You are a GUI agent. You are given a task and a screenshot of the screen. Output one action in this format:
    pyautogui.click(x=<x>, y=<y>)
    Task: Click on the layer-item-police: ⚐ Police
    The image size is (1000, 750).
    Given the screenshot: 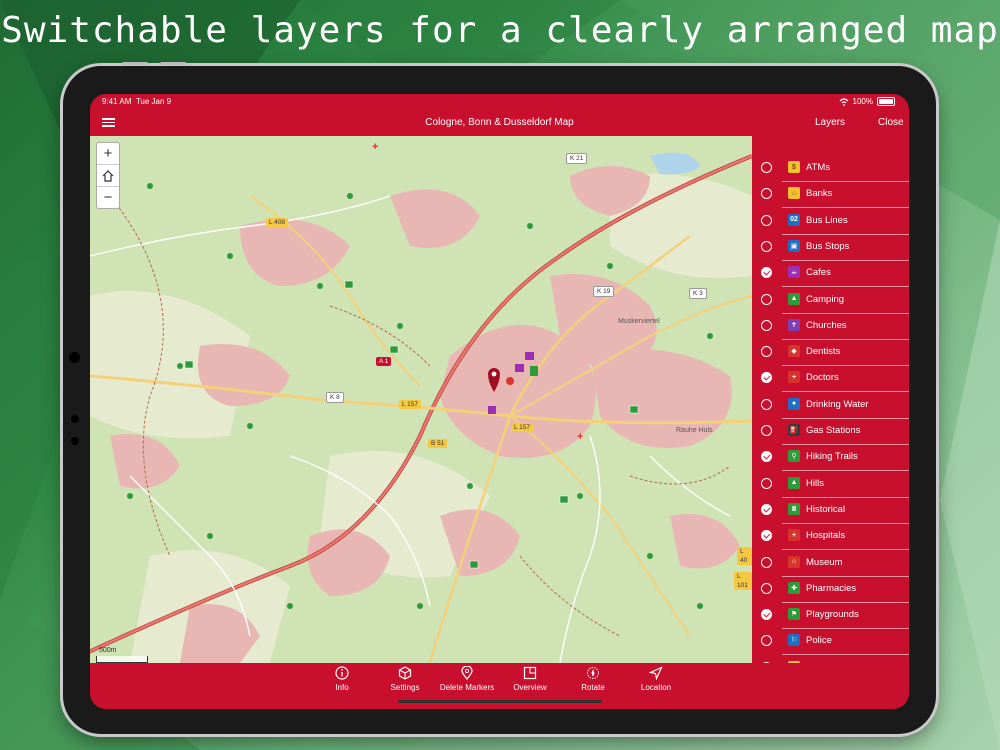 What is the action you would take?
    pyautogui.click(x=830, y=642)
    